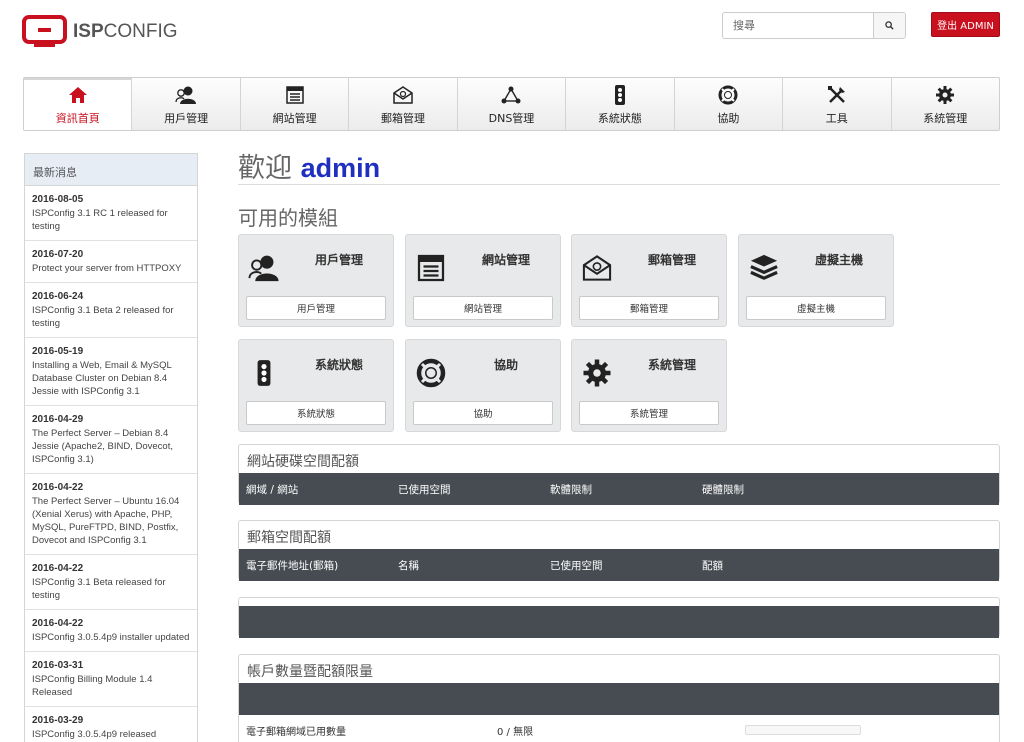  Describe the element at coordinates (315, 565) in the screenshot. I see `column-header: 電子郵件地址(郵箱)` at that location.